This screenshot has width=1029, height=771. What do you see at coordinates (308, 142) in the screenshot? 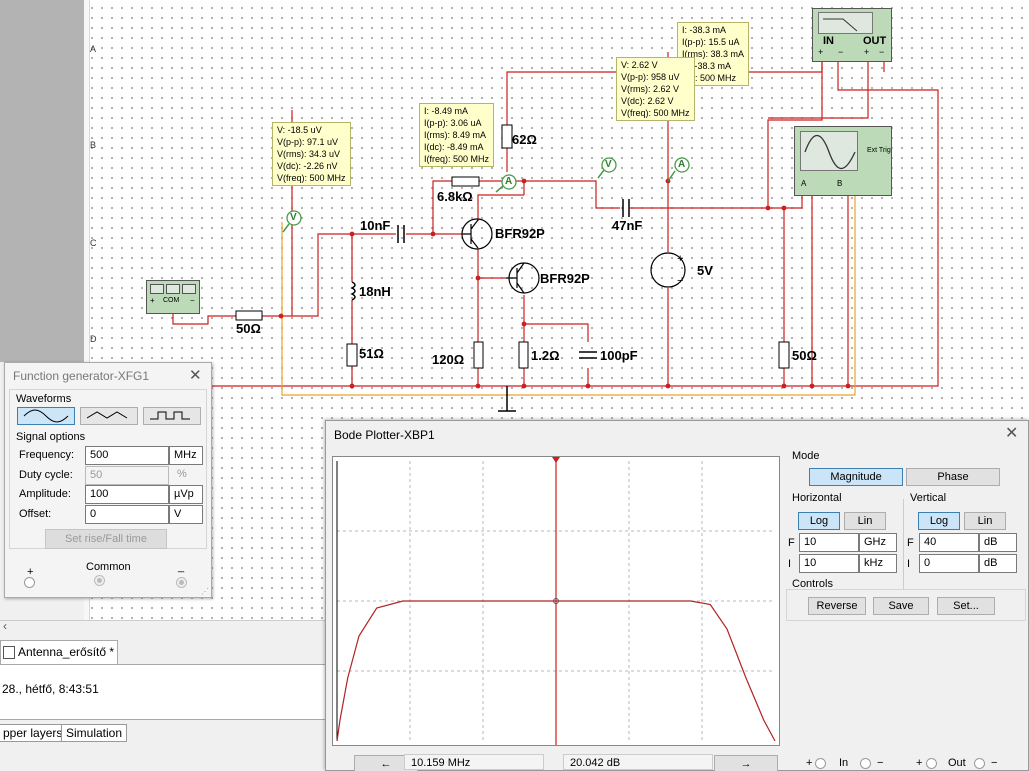
I see `probe-line: V(p-p): 97.1 uV` at bounding box center [308, 142].